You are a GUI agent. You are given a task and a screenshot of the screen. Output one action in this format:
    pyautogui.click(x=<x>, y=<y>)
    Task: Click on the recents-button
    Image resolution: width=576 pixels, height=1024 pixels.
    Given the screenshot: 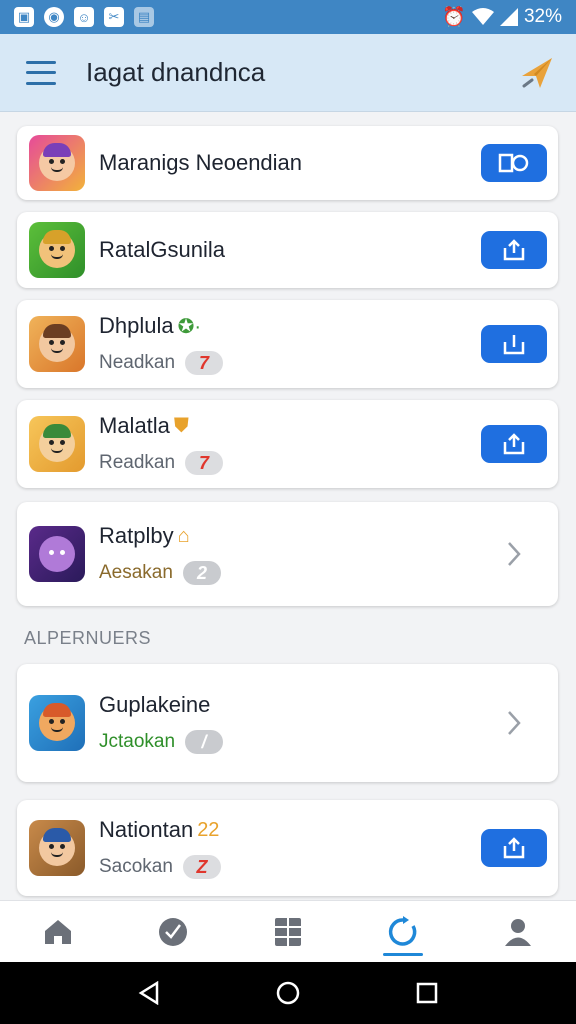 What is the action you would take?
    pyautogui.click(x=427, y=993)
    